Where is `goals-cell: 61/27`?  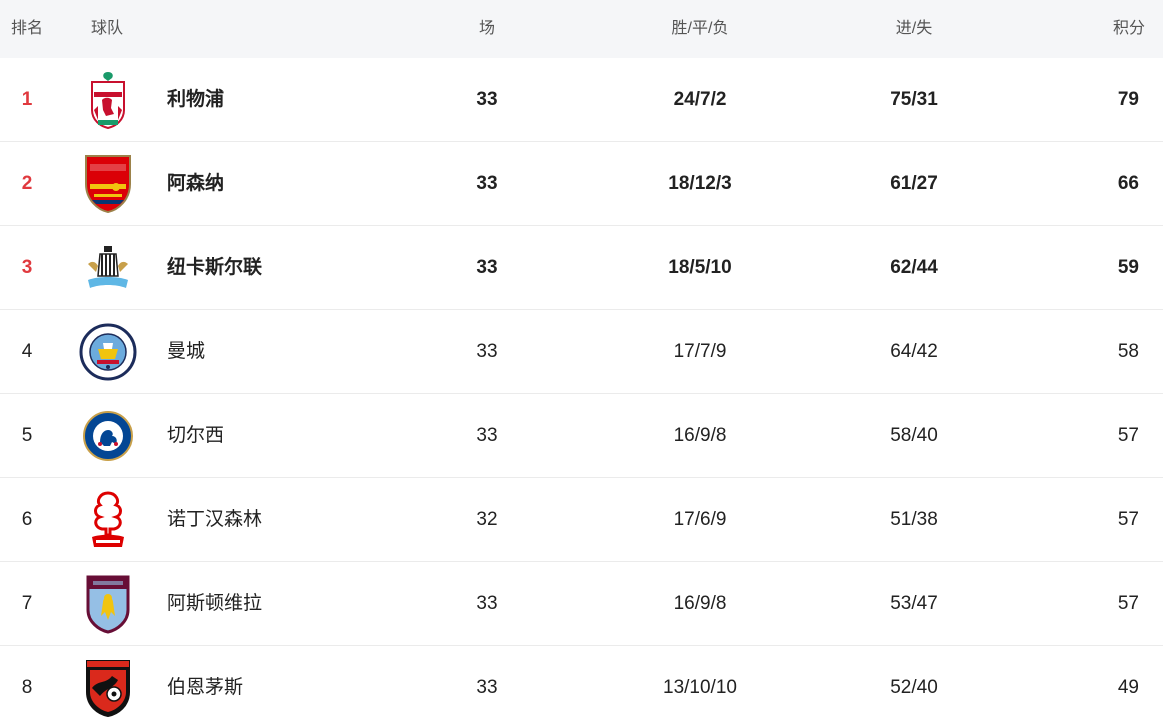
goals-cell: 61/27 is located at coordinates (914, 183).